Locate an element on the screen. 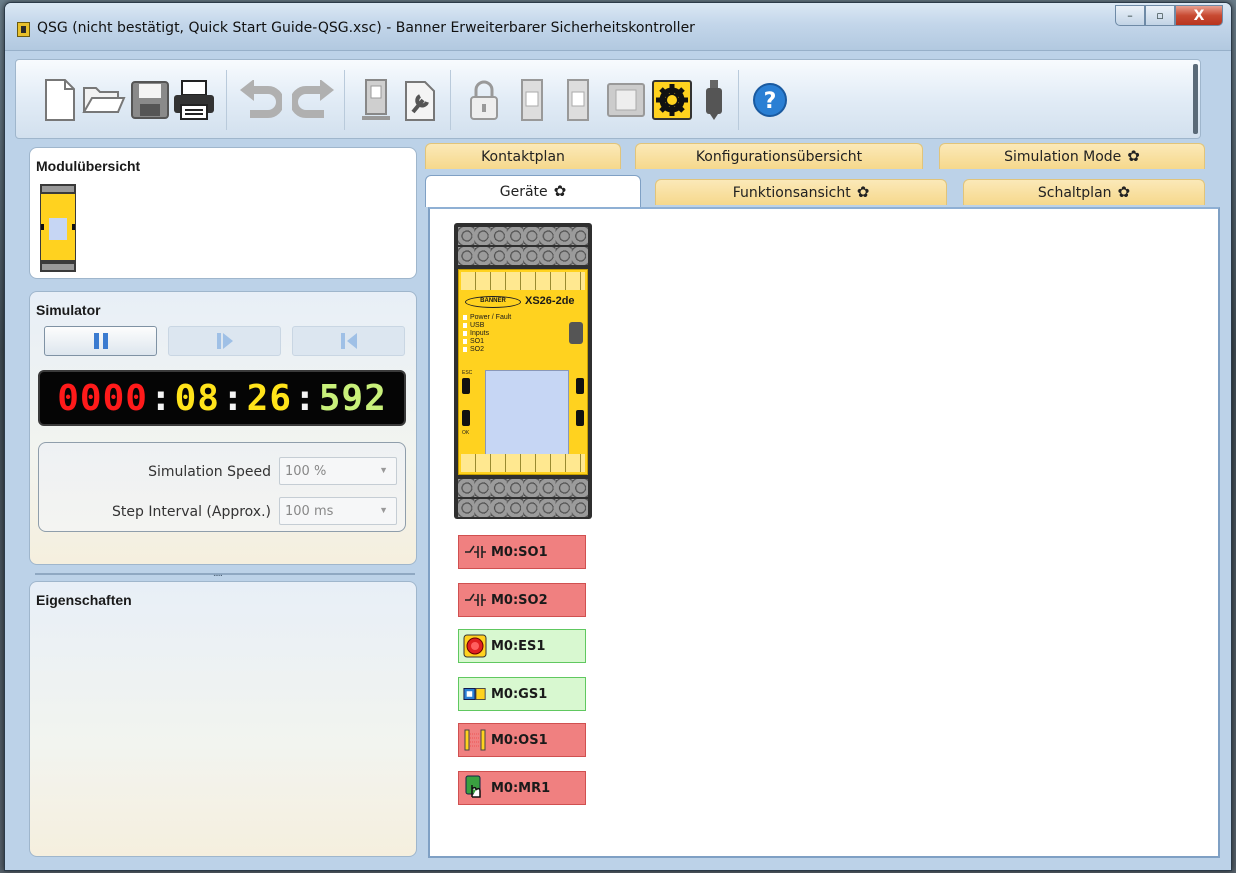 This screenshot has height=873, width=1236. save-button is located at coordinates (150, 100).